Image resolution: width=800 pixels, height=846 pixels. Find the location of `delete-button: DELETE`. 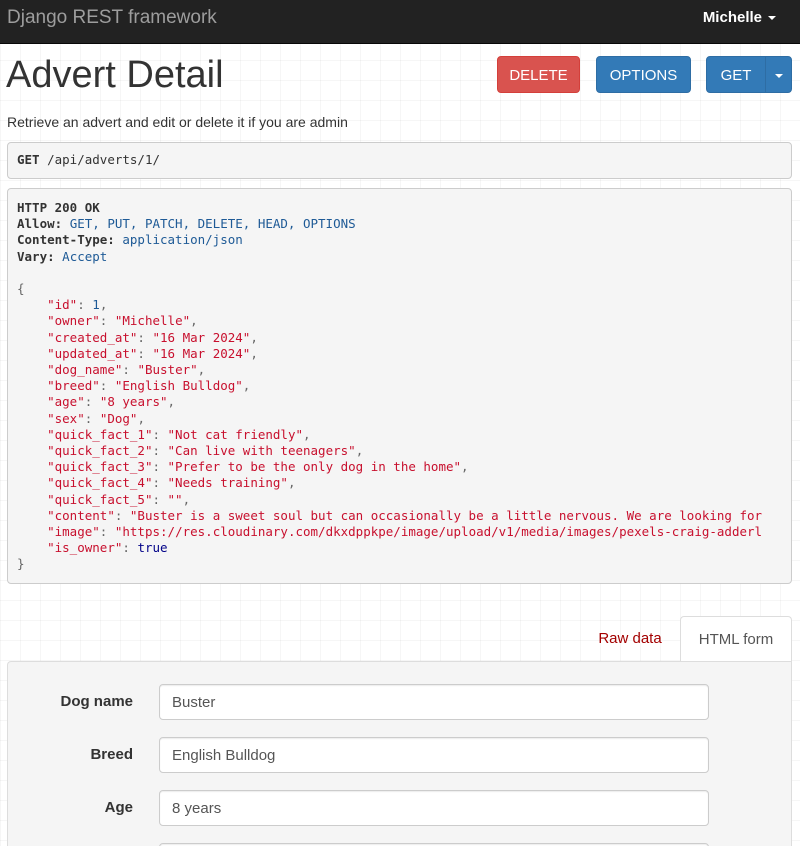

delete-button: DELETE is located at coordinates (538, 74).